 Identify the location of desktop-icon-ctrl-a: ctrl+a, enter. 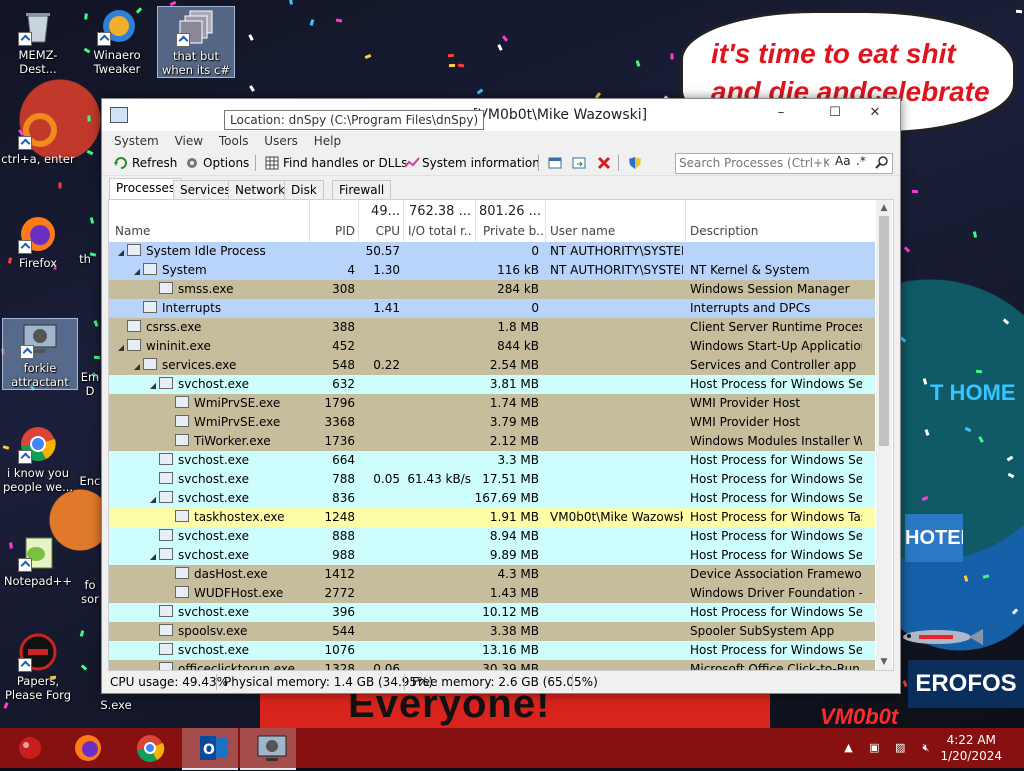
(38, 138).